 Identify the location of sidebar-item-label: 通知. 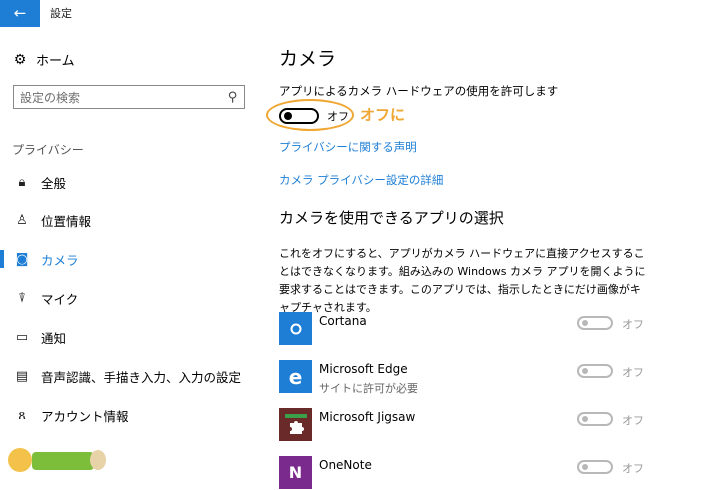
(54, 338).